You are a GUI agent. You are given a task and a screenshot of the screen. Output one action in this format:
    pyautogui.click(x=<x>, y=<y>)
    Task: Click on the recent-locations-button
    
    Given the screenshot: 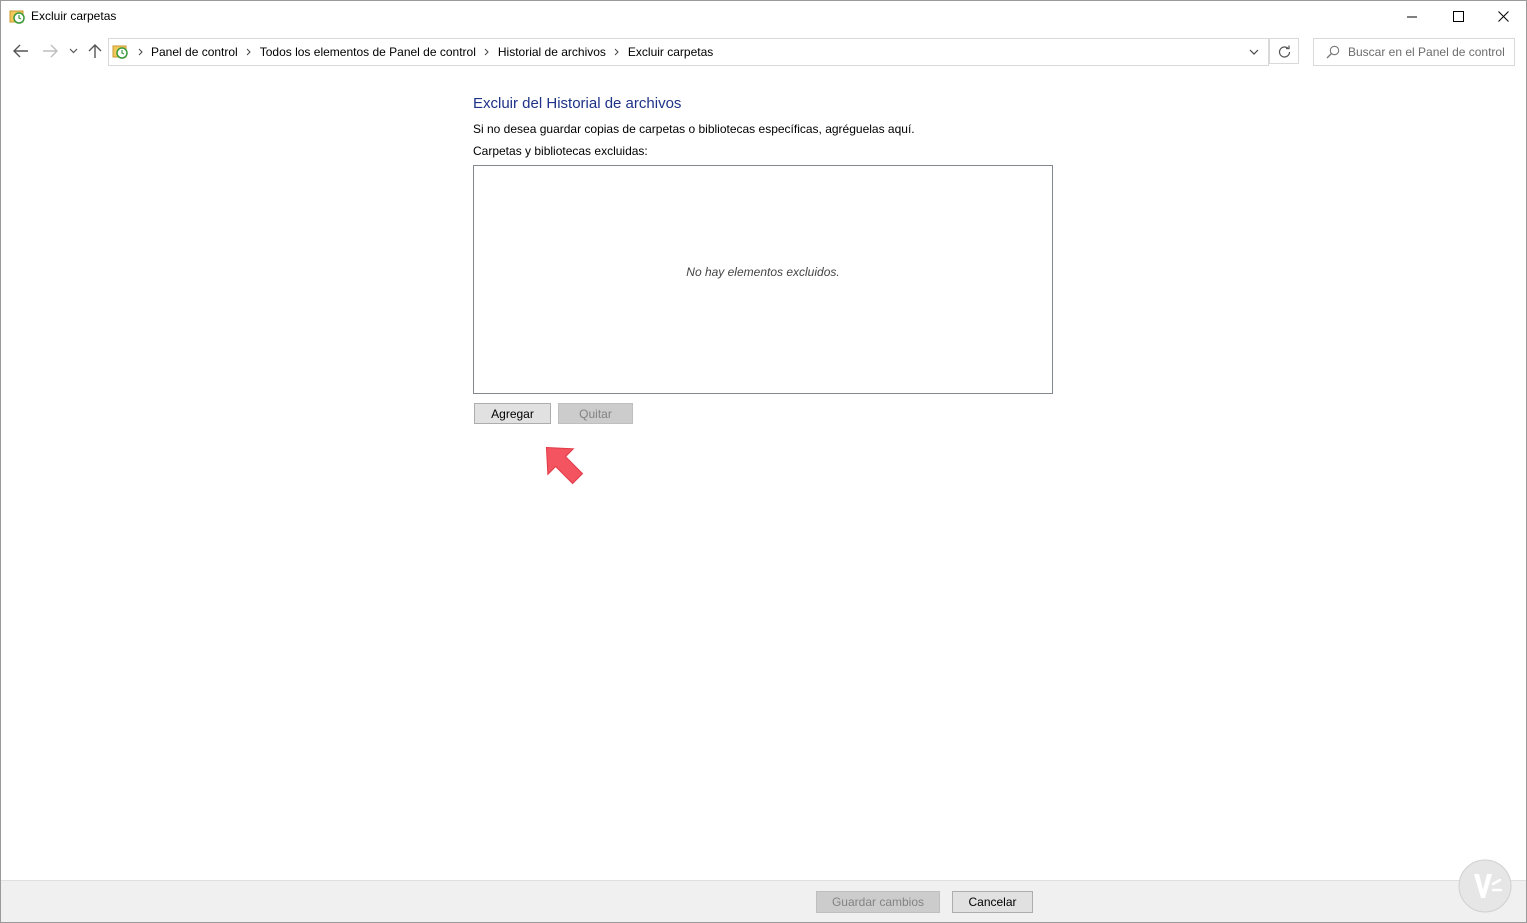 What is the action you would take?
    pyautogui.click(x=73, y=51)
    